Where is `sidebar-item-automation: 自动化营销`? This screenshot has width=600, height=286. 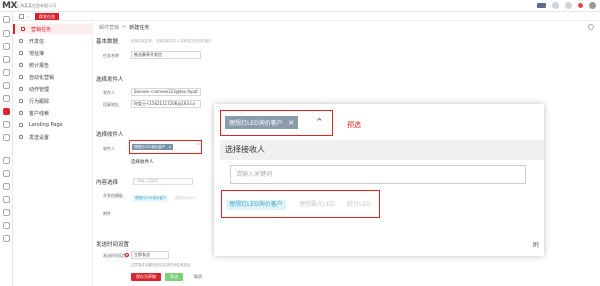 sidebar-item-automation: 自动化营销 is located at coordinates (53, 77).